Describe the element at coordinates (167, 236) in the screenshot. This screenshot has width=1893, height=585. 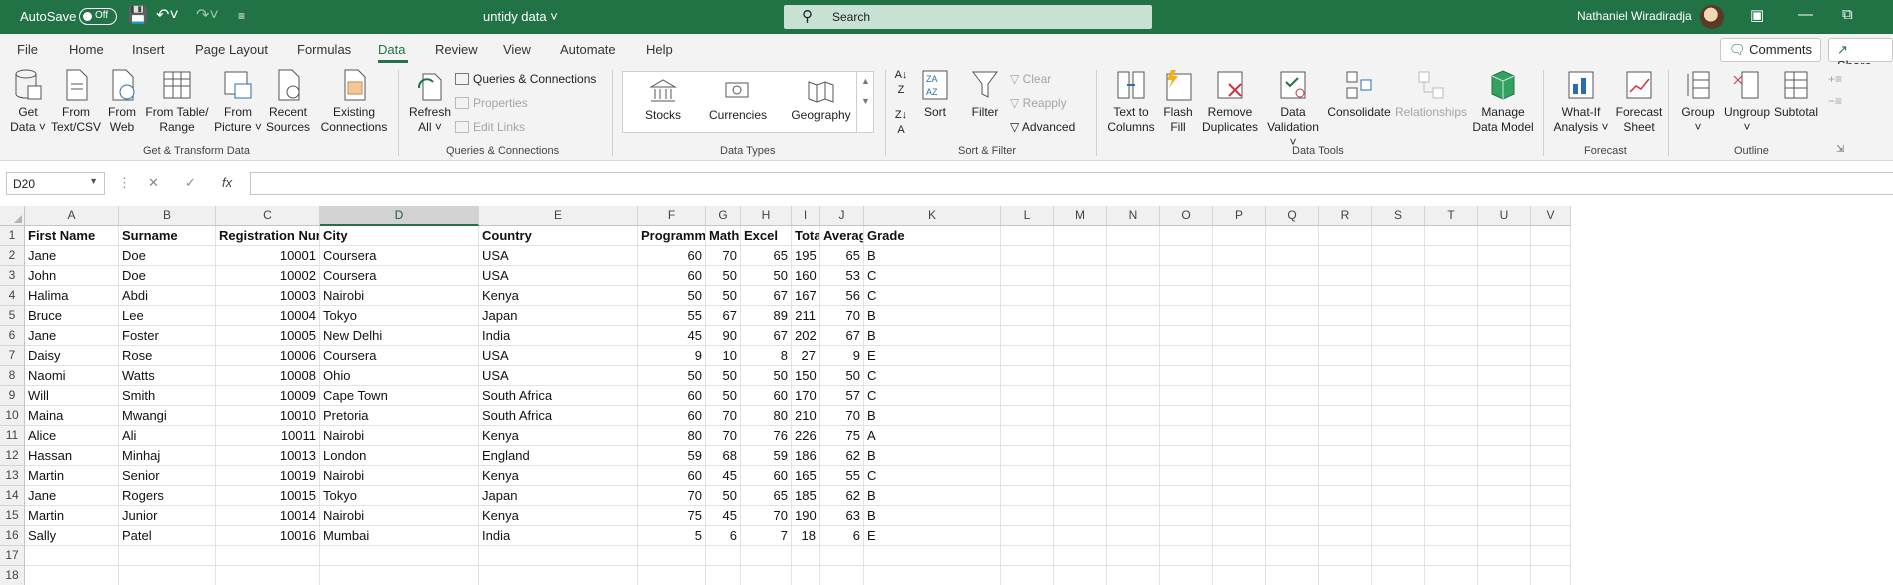
I see `table-cell: Surname` at that location.